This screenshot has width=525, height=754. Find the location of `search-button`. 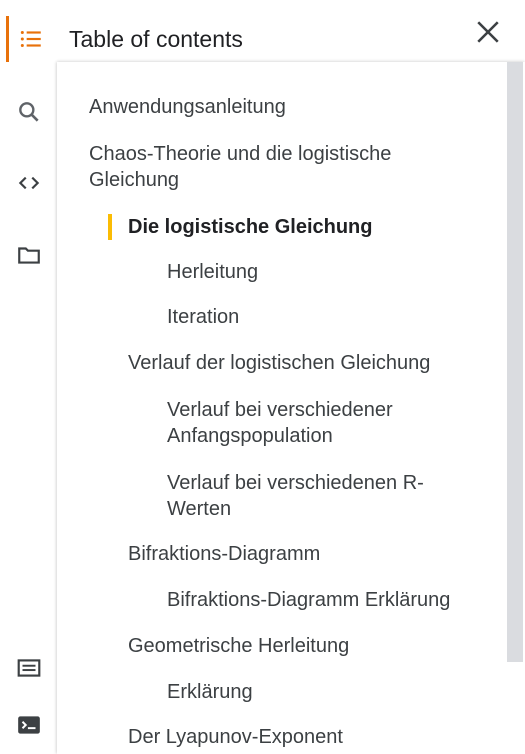

search-button is located at coordinates (29, 112).